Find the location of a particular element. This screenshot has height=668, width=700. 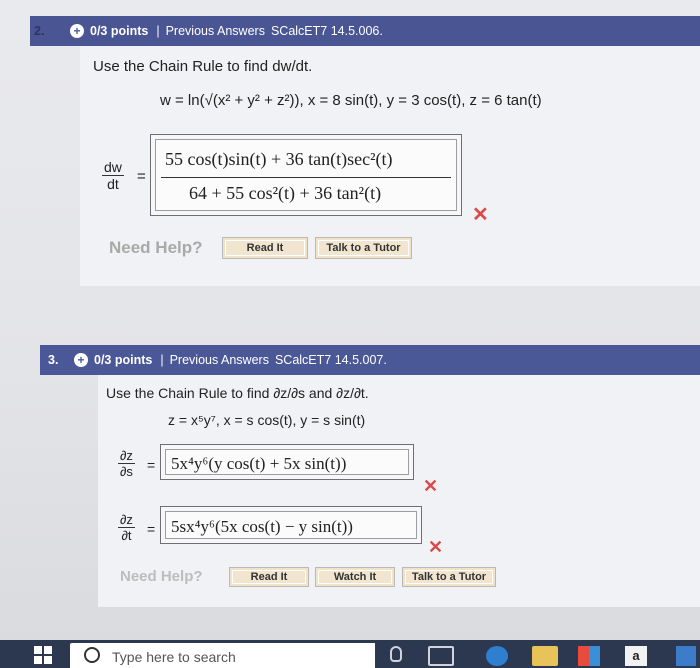

taskbar-search-input: Type here to search is located at coordinates (222, 655).